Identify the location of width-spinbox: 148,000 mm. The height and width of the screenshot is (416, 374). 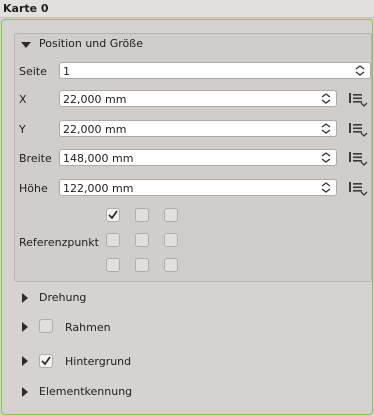
(198, 157).